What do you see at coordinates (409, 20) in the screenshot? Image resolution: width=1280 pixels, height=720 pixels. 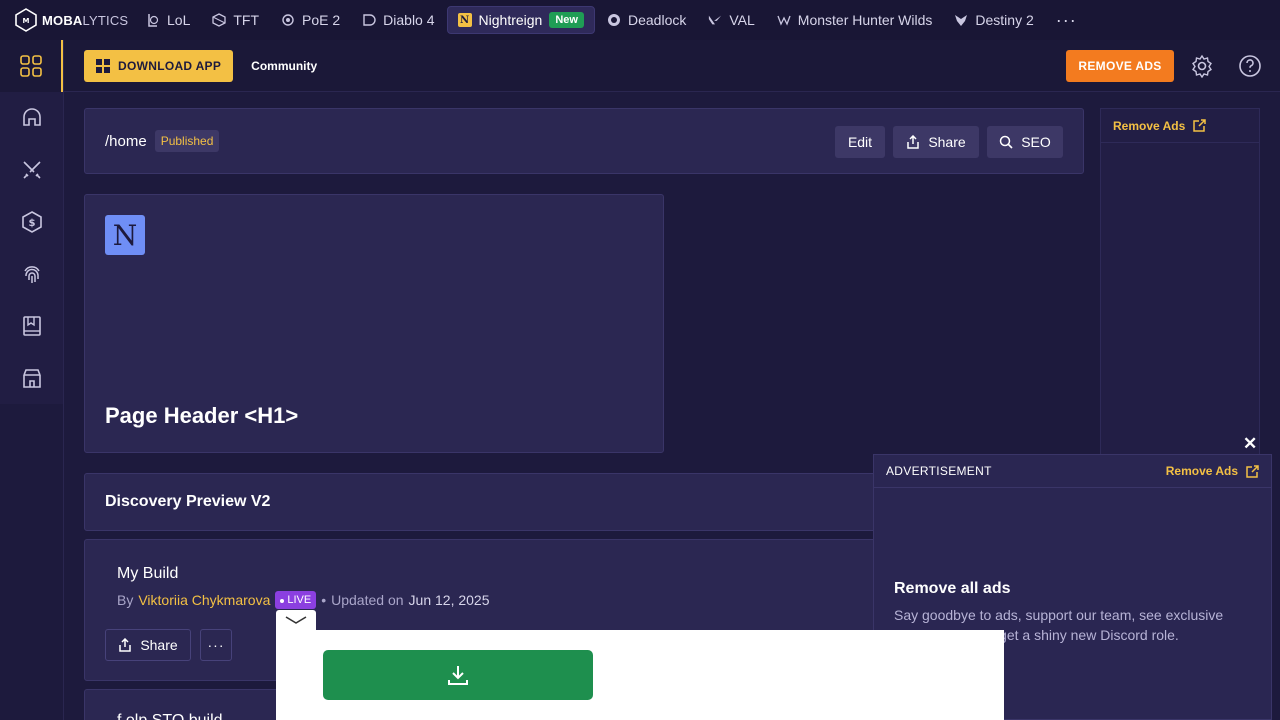 I see `game-tab-label: Diablo 4` at bounding box center [409, 20].